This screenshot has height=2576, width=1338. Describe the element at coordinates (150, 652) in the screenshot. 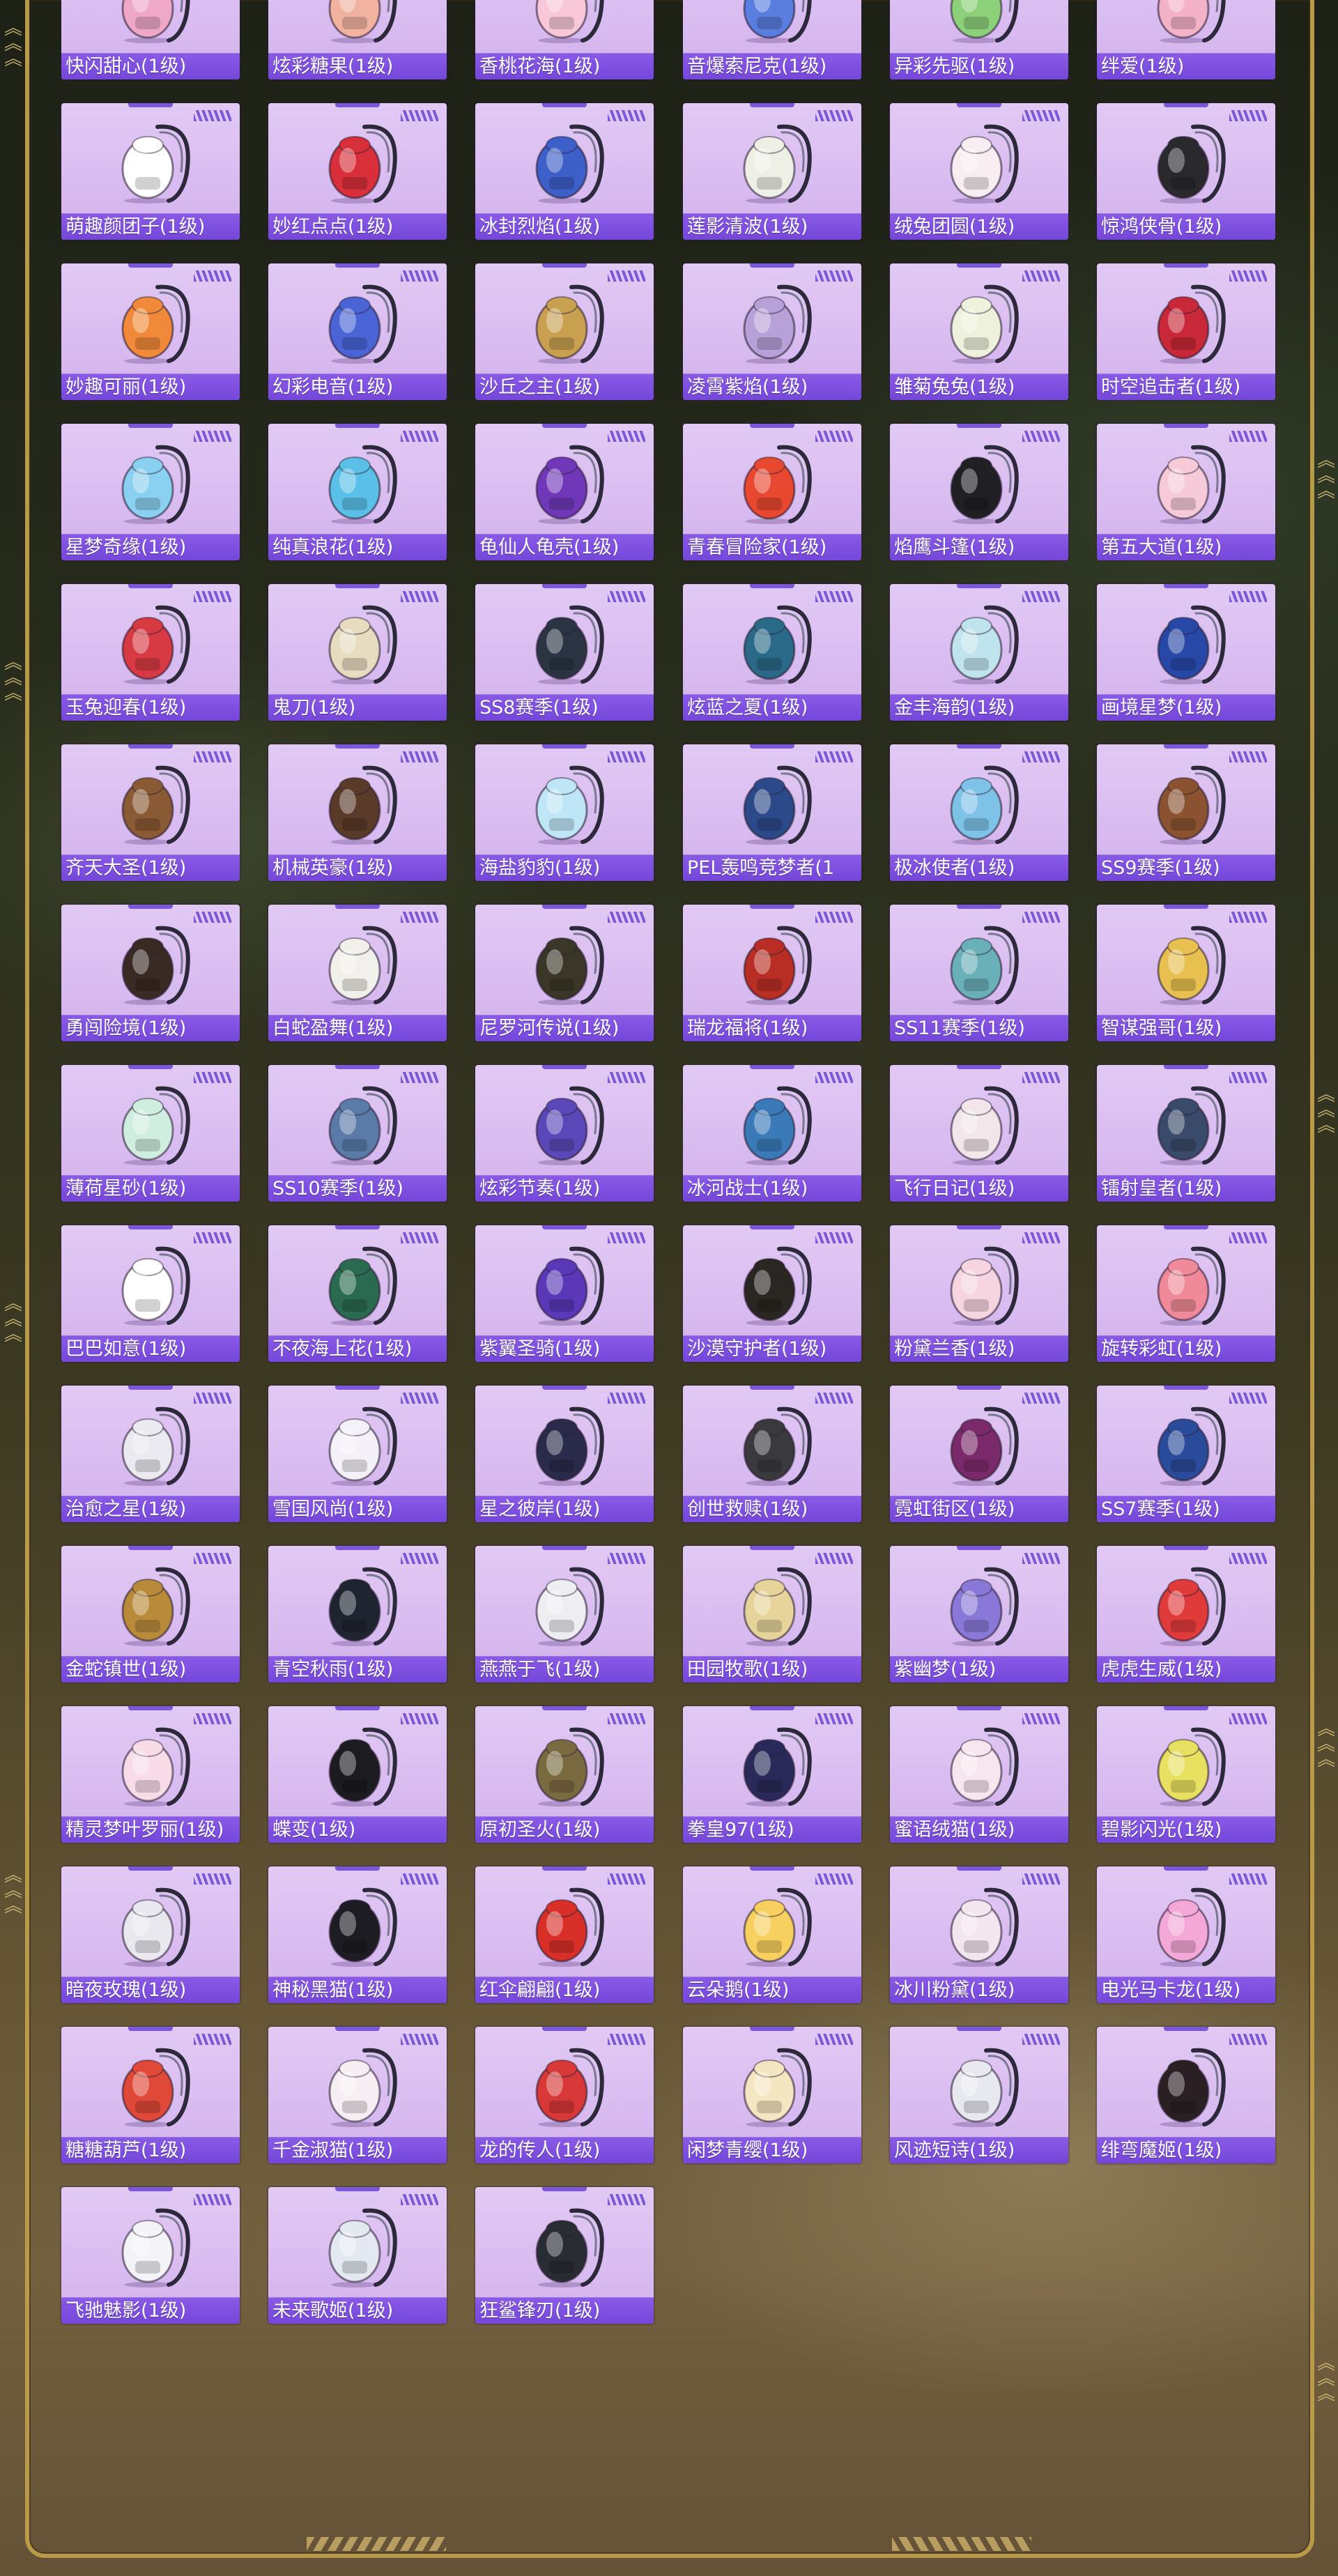

I see `backpack-tile: 玉兔迎春(1级)` at that location.